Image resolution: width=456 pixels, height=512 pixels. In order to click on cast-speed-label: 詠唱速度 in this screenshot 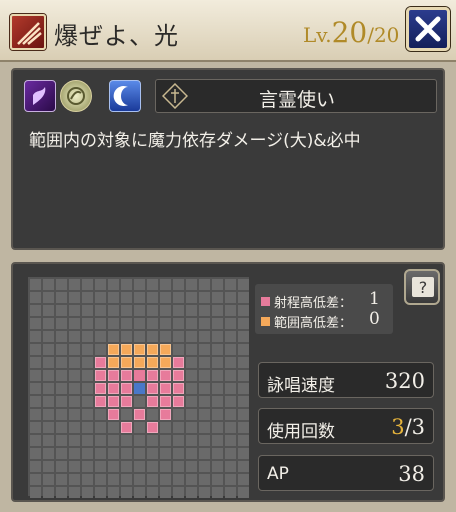, I will do `click(301, 386)`.